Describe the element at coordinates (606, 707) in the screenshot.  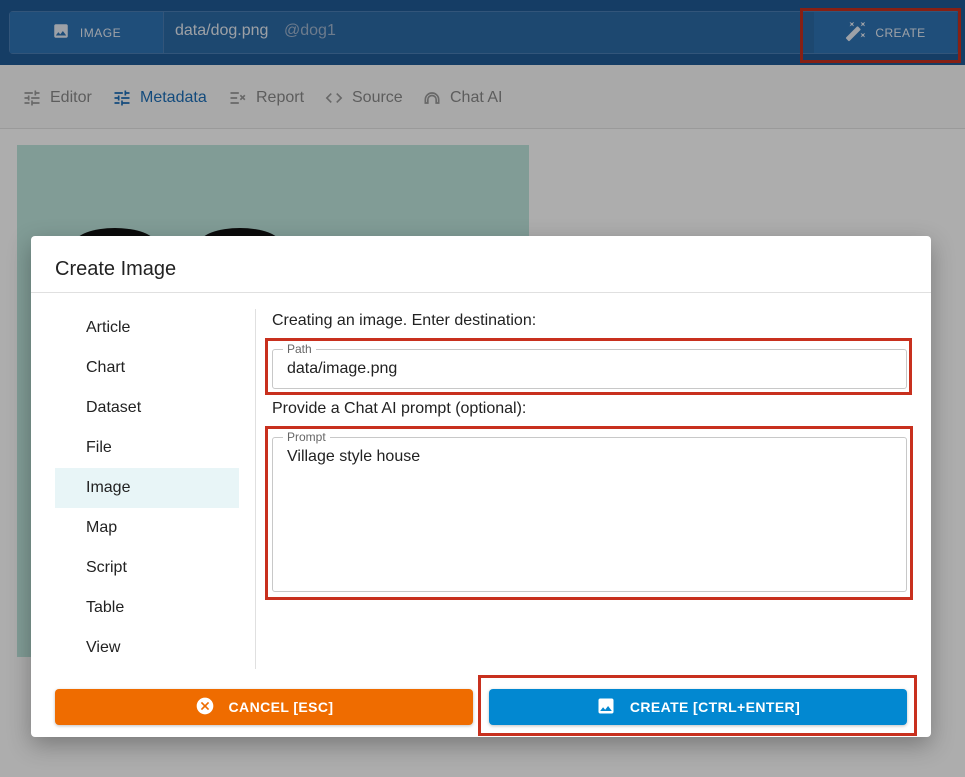
I see `image-icon` at that location.